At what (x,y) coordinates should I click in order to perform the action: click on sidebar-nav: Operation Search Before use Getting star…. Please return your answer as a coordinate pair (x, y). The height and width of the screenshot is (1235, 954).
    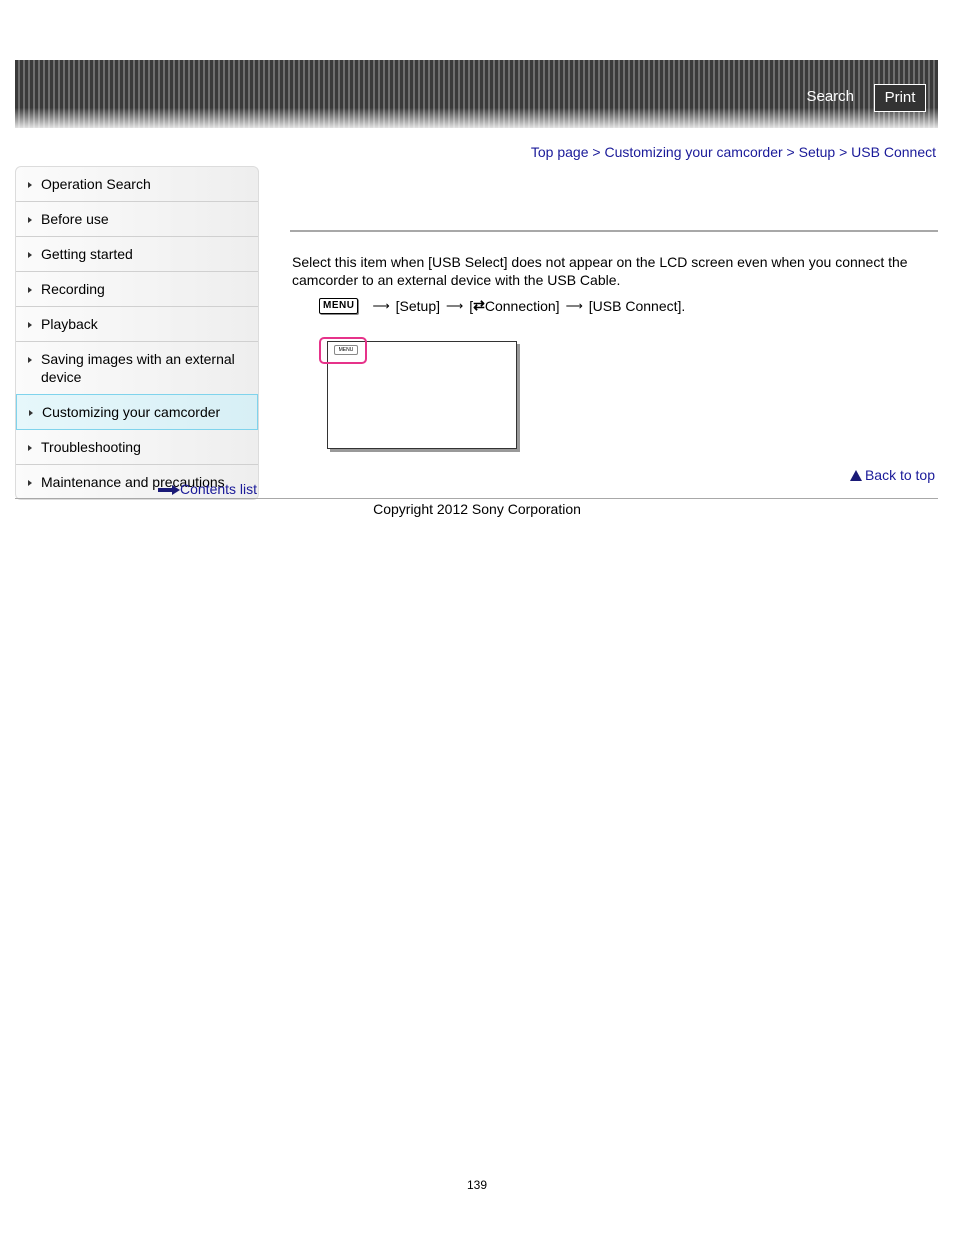
    Looking at the image, I should click on (137, 333).